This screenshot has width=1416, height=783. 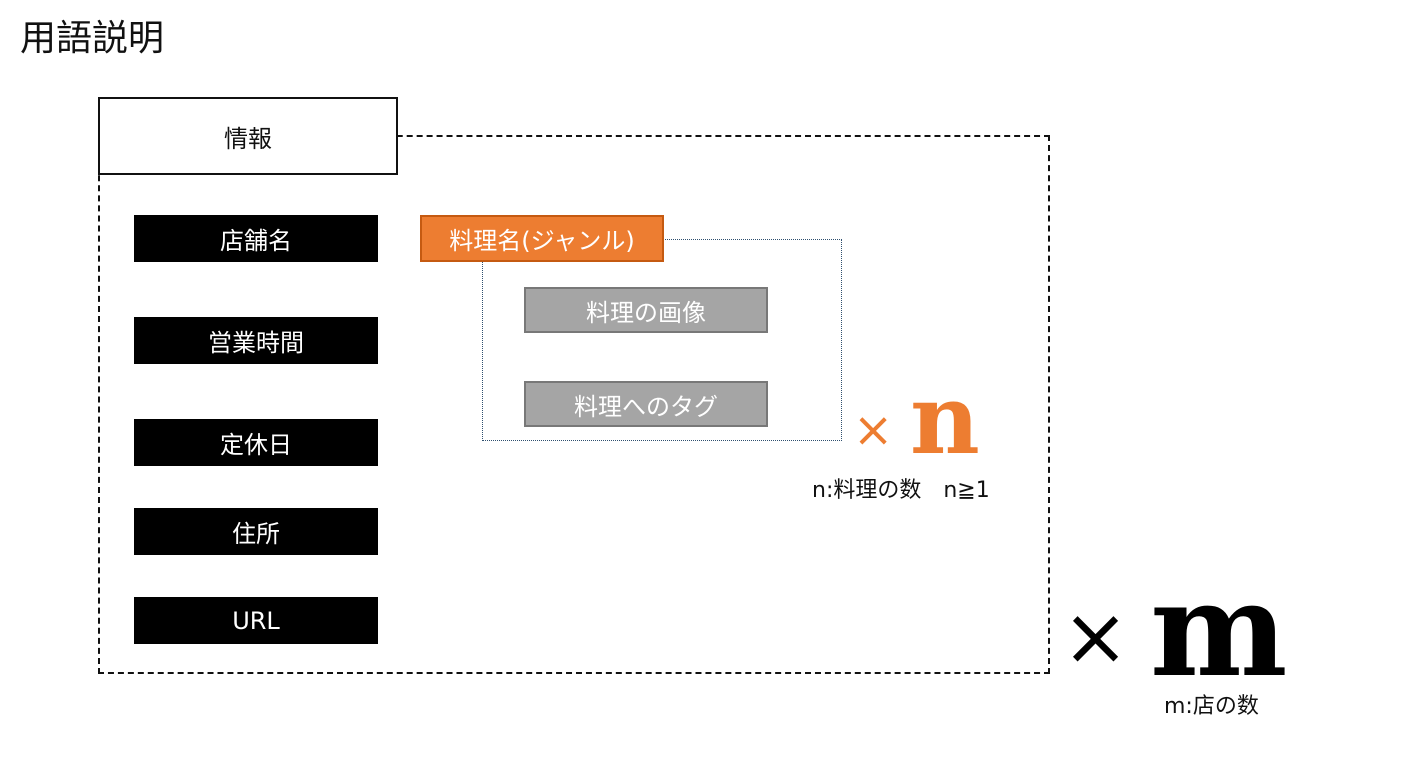 I want to click on times-m-symbol: ×, so click(x=1096, y=636).